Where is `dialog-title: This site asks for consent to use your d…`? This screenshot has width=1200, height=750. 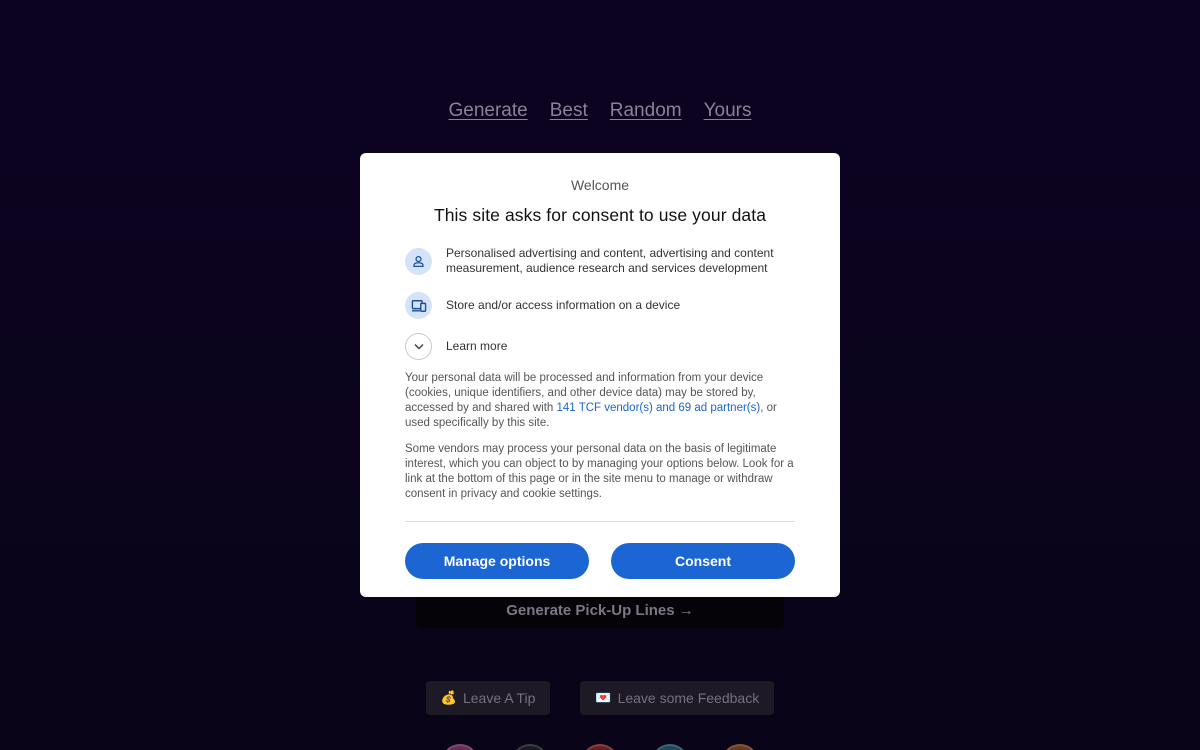 dialog-title: This site asks for consent to use your d… is located at coordinates (600, 215).